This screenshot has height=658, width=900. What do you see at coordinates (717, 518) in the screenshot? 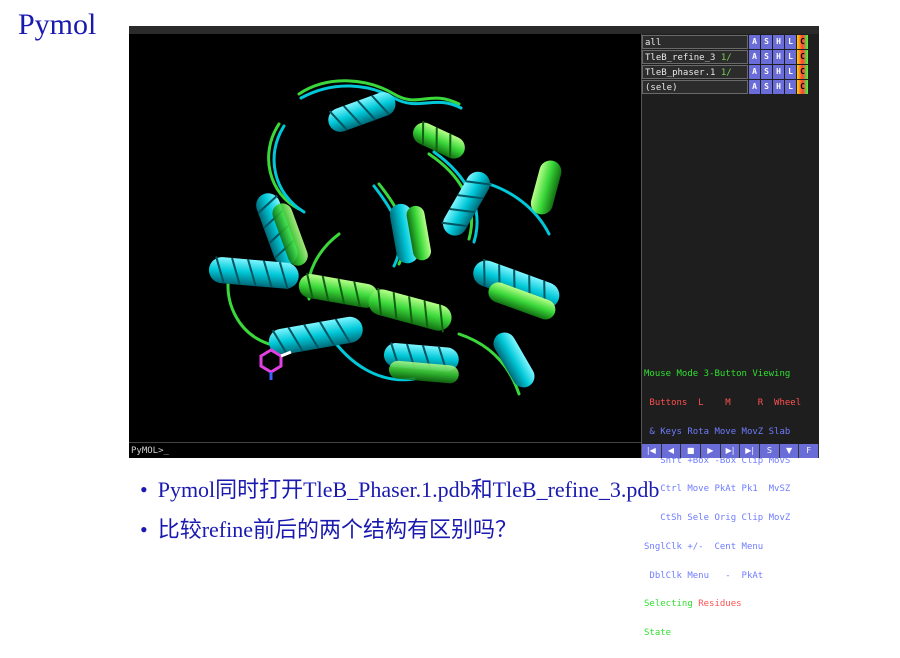
I see `mouse-mode-row: CtSh Sele Orig Clip MovZ` at bounding box center [717, 518].